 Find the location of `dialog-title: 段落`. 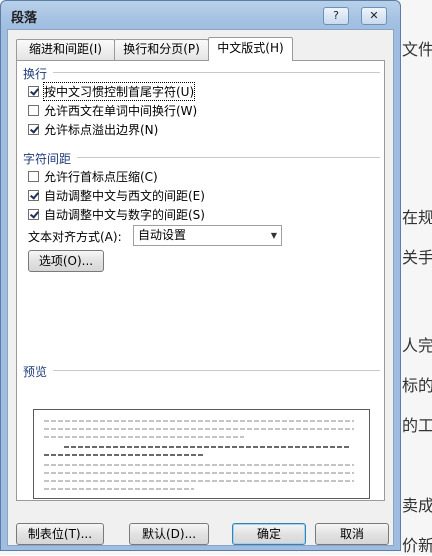

dialog-title: 段落 is located at coordinates (24, 18).